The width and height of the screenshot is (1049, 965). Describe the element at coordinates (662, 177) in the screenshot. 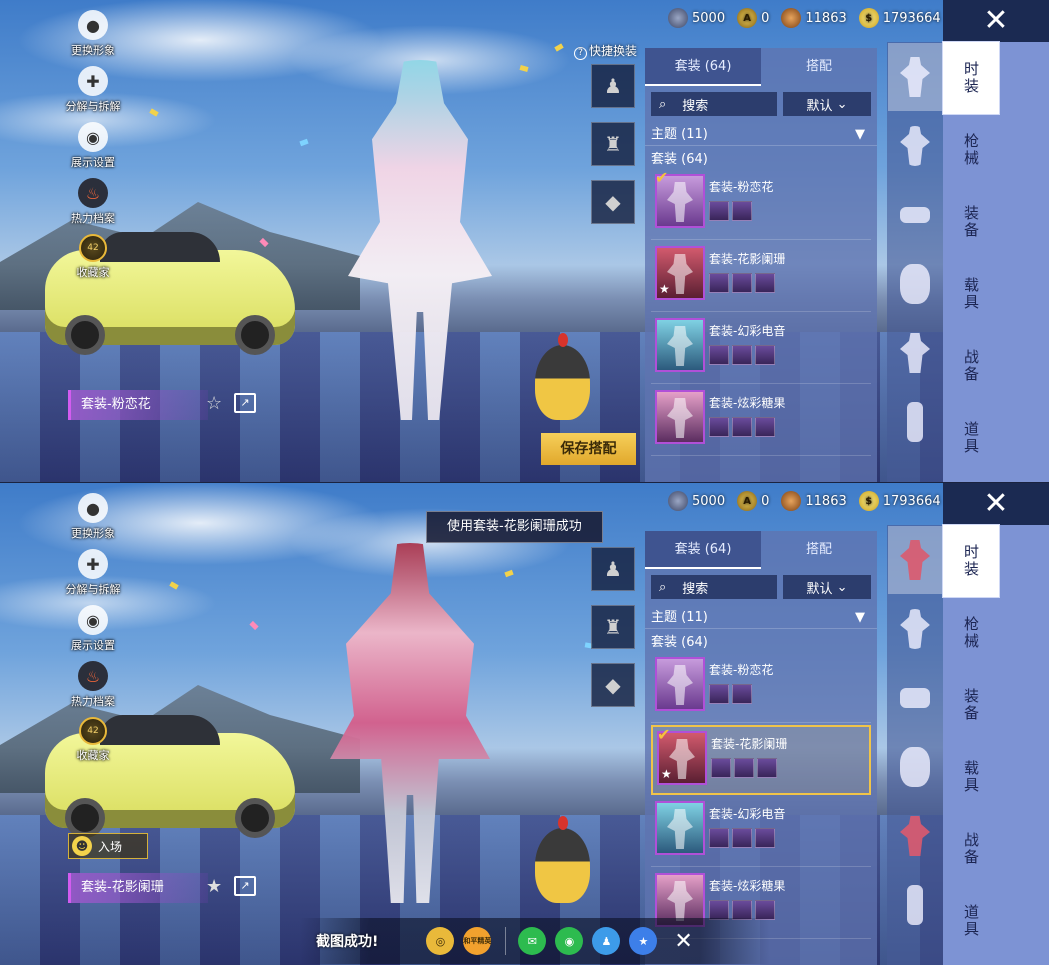

I see `equipped-check-icon: ✔` at that location.